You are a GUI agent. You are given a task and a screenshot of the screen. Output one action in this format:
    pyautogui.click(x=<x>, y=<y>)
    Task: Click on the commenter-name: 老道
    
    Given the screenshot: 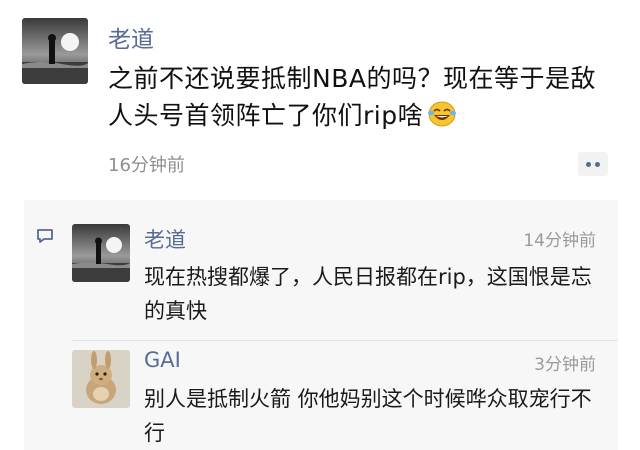 What is the action you would take?
    pyautogui.click(x=165, y=239)
    